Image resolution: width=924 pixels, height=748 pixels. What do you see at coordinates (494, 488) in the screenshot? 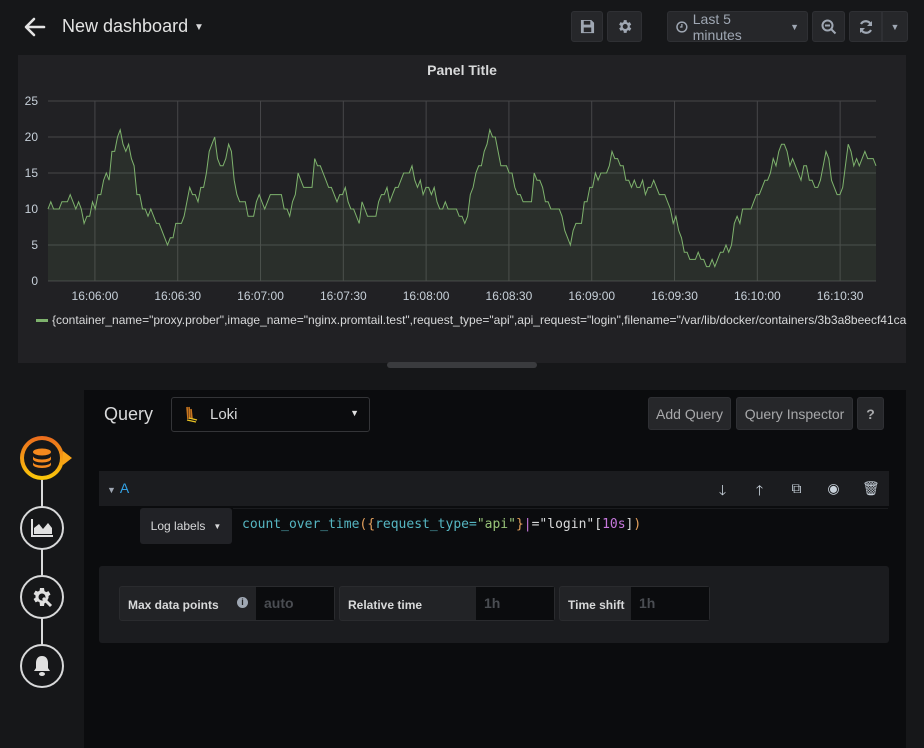
I see `query-row-header: ▼ A 🡓 🡑 ⧉ ◉ 🗑` at bounding box center [494, 488].